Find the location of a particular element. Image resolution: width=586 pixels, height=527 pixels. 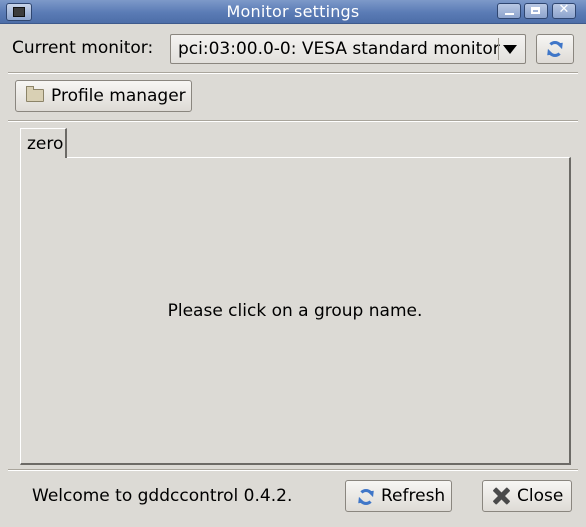

tab-zero: zero is located at coordinates (43, 143).